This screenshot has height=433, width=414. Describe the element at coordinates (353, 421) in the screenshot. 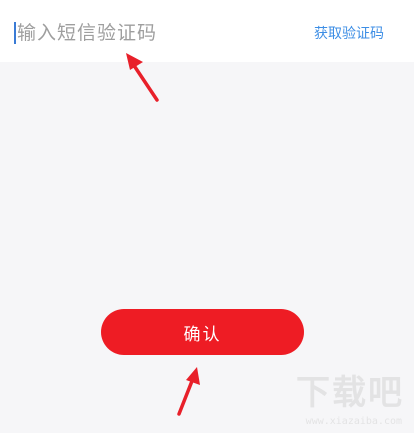

I see `watermark-url: www.xiazaiba.com` at that location.